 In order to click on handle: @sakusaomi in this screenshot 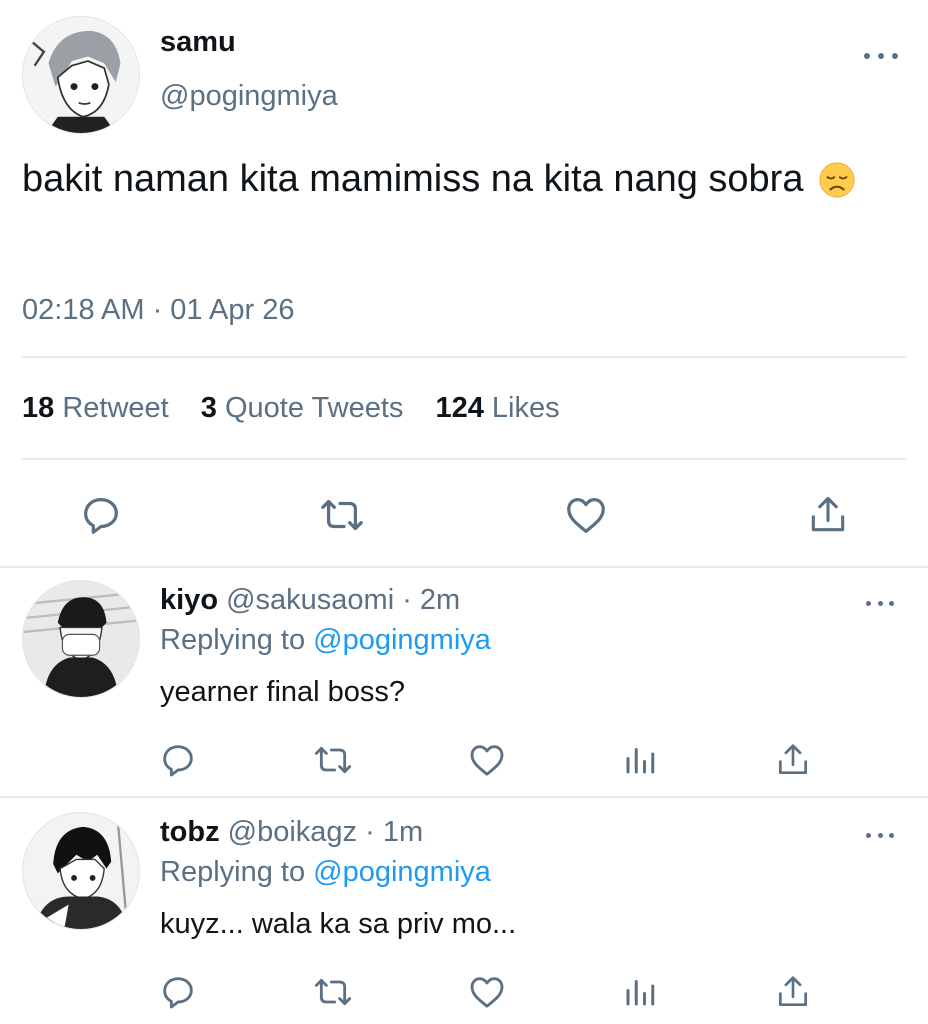, I will do `click(310, 600)`.